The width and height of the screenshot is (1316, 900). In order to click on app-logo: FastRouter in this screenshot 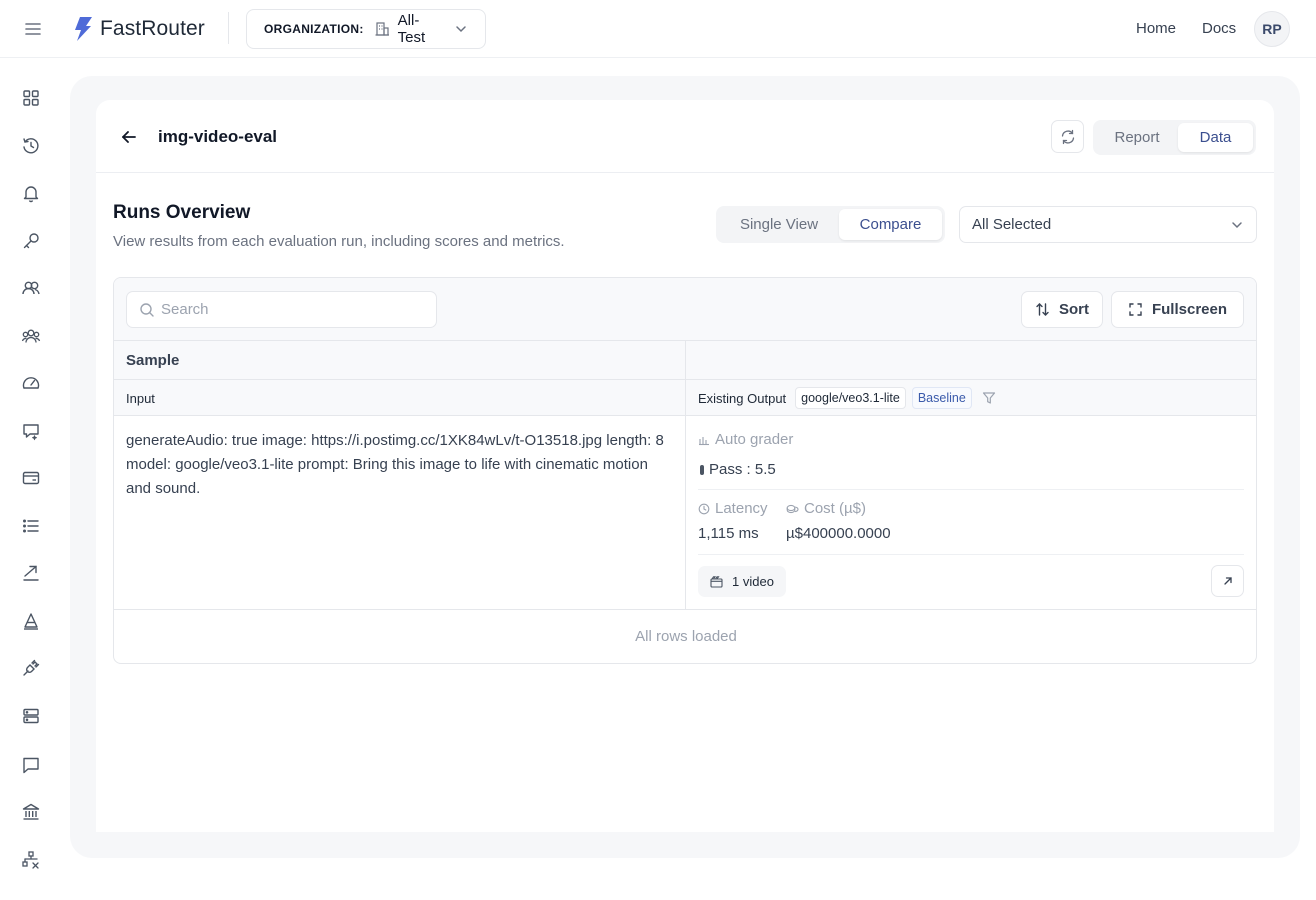, I will do `click(138, 29)`.